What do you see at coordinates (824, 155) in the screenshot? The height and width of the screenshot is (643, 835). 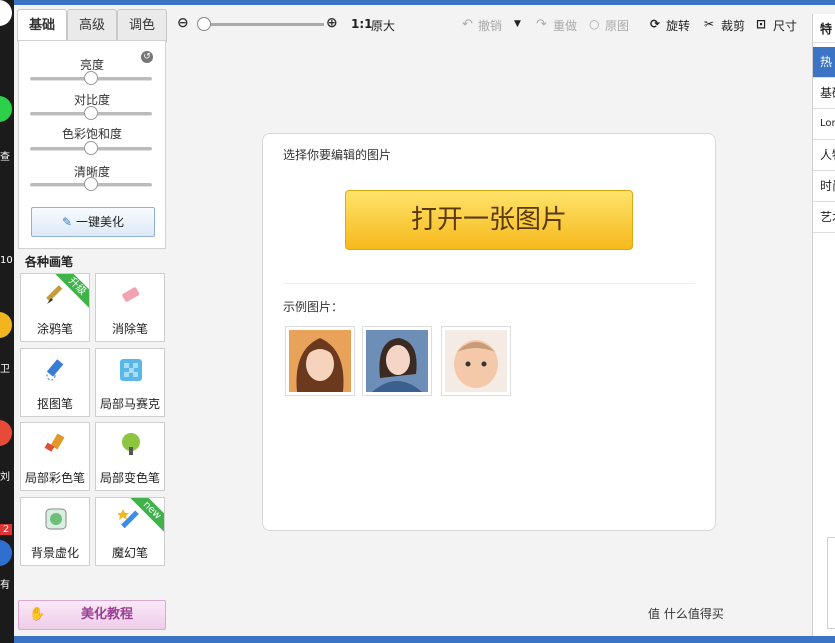 I see `right-tab-people: 人物` at bounding box center [824, 155].